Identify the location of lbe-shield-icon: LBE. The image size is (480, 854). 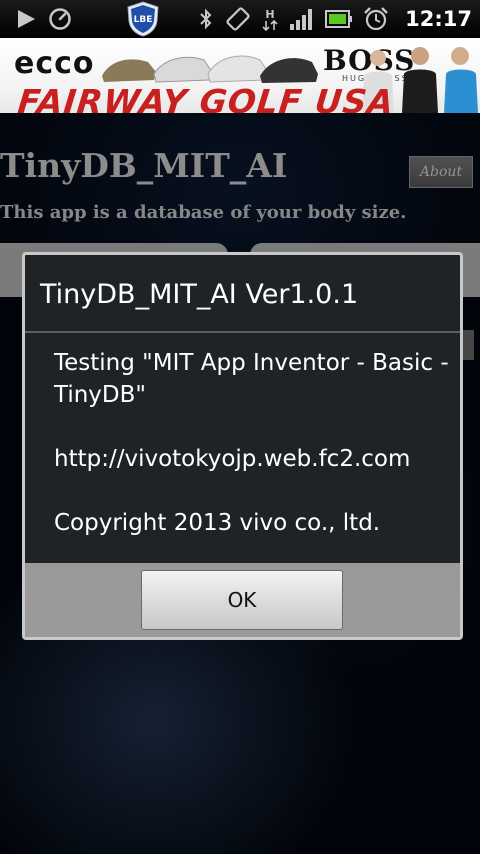
(143, 19).